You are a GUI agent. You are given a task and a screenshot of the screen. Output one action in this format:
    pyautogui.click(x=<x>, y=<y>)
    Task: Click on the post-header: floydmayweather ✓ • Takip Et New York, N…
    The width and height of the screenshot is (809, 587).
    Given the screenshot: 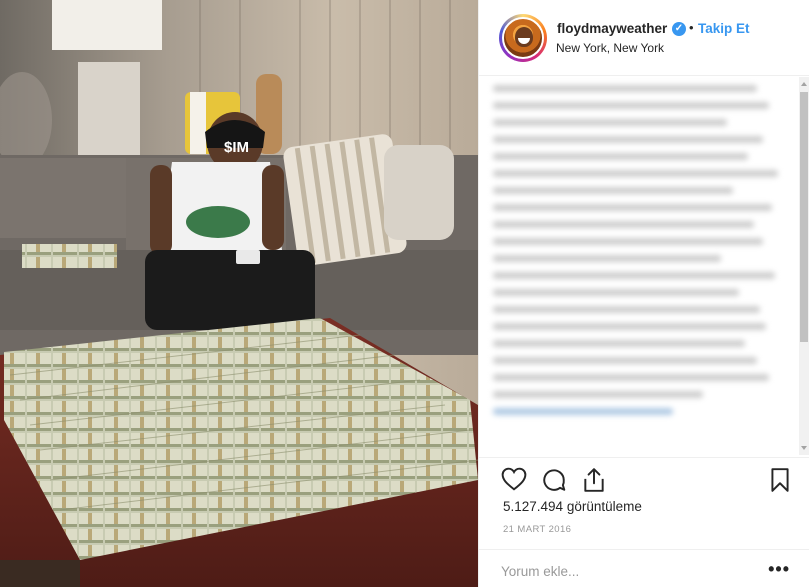 What is the action you would take?
    pyautogui.click(x=644, y=38)
    